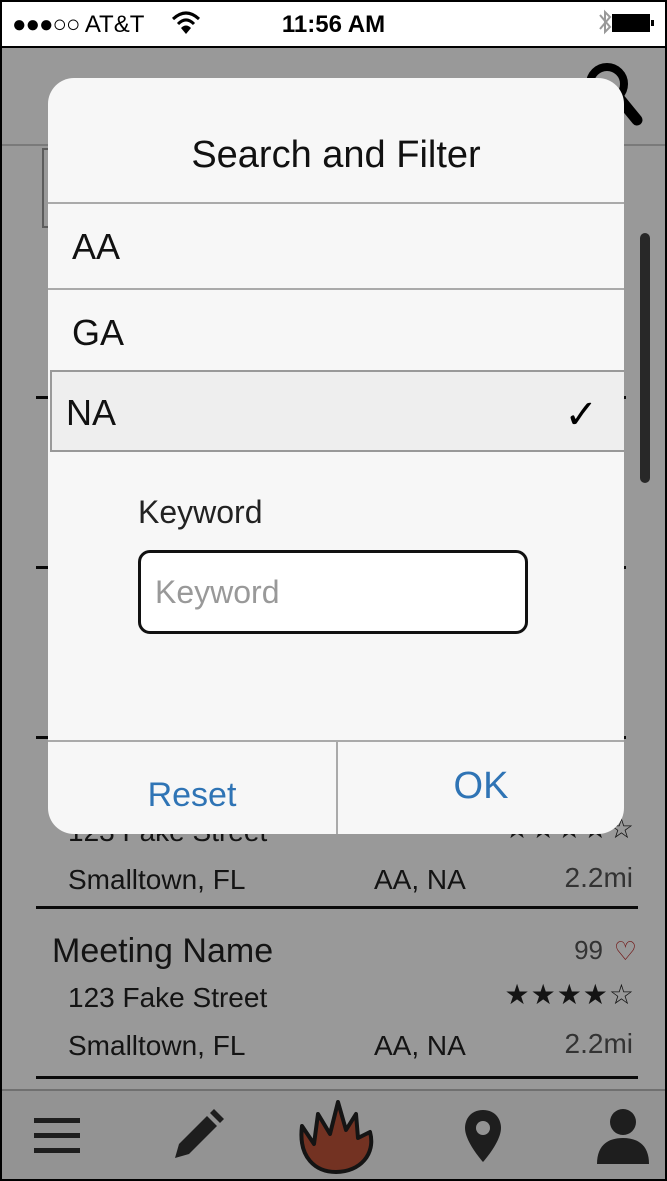 The height and width of the screenshot is (1181, 667). Describe the element at coordinates (605, 25) in the screenshot. I see `bluetooth-icon` at that location.